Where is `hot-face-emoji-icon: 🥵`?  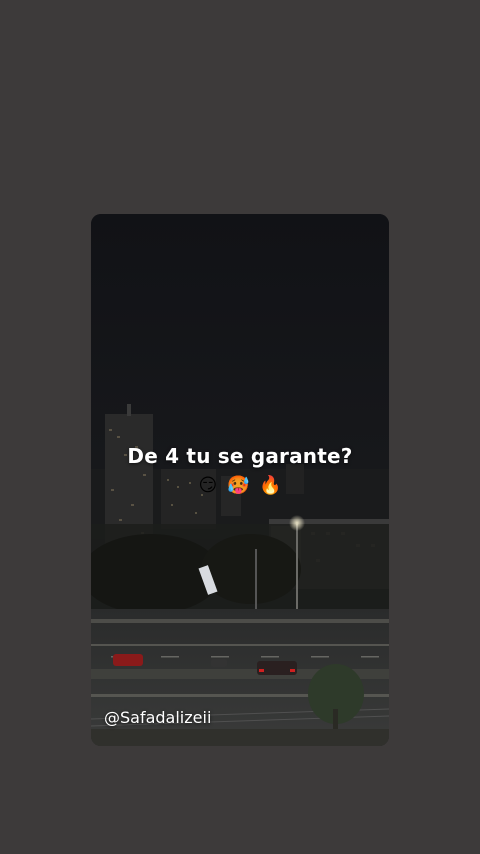 hot-face-emoji-icon: 🥵 is located at coordinates (238, 485).